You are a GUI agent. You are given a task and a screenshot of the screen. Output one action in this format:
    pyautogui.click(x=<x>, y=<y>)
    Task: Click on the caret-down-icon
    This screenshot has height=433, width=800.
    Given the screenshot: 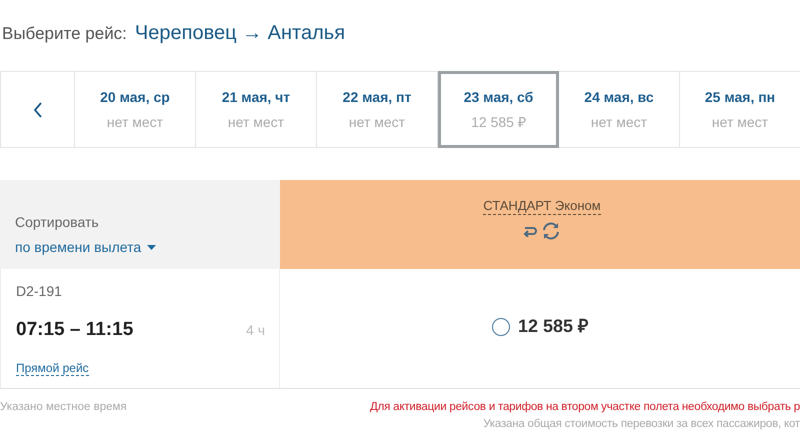 What is the action you would take?
    pyautogui.click(x=151, y=247)
    